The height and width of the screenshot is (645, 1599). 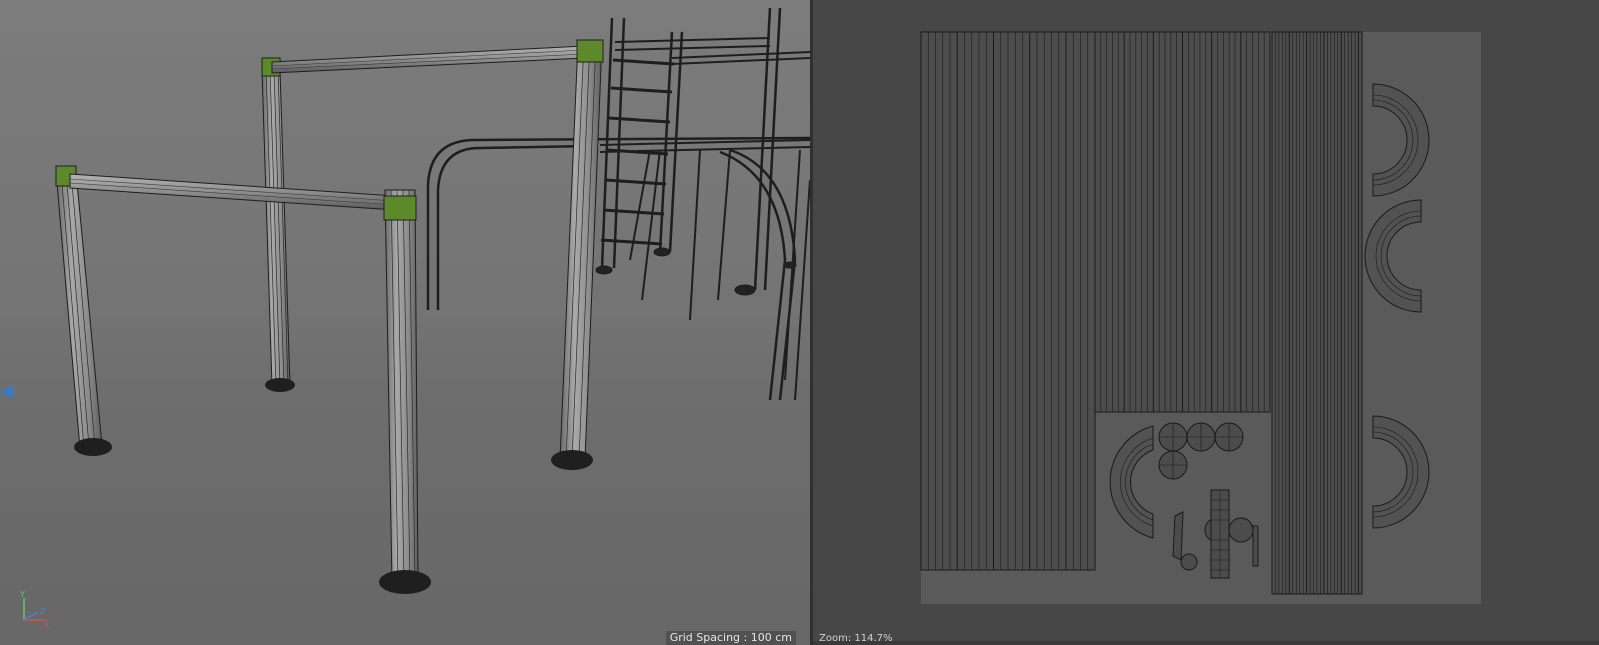 I want to click on bar-back, so click(x=428, y=59).